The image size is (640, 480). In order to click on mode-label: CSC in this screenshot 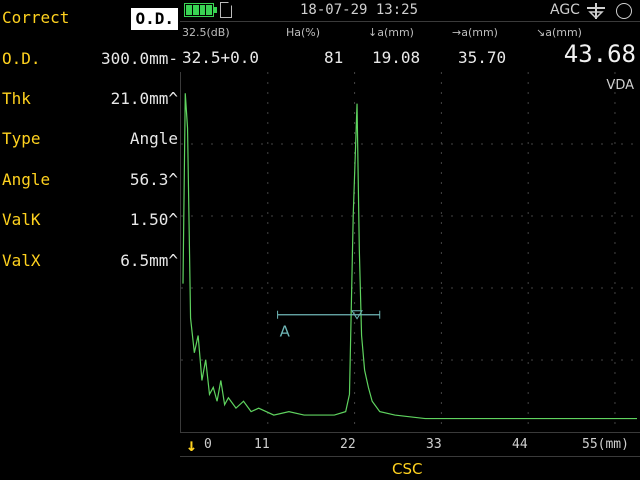, I will do `click(407, 469)`.